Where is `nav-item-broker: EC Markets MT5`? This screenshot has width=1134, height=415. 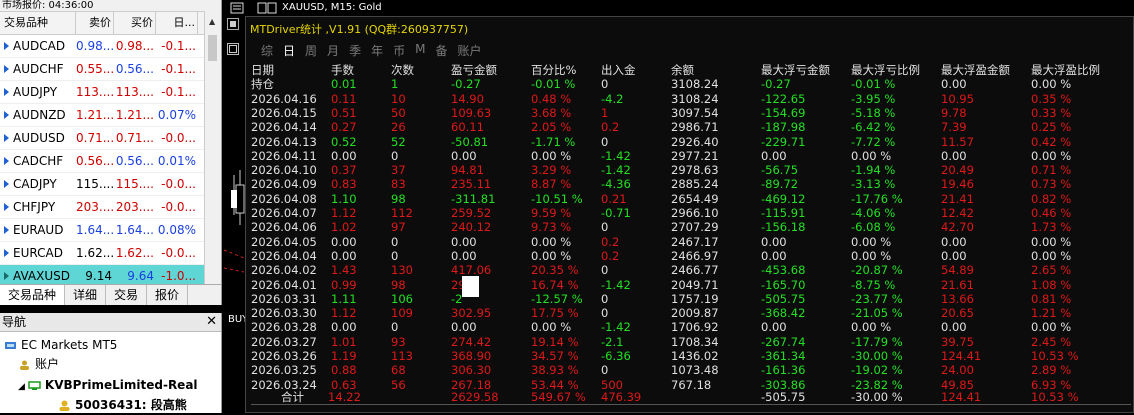 nav-item-broker: EC Markets MT5 is located at coordinates (60, 345).